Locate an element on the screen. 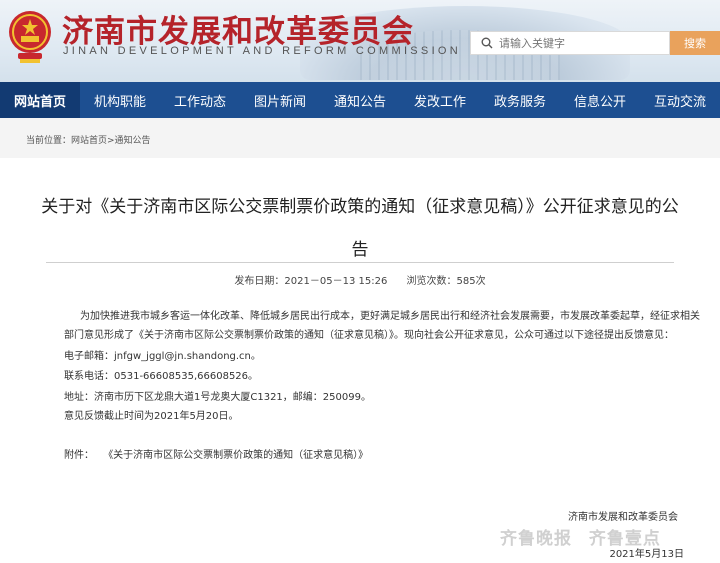 The width and height of the screenshot is (720, 563). article-title-line1: 关于对《关于济南市区际公交票制票价政策的通知（征求意见稿）》公开征求意见的公 is located at coordinates (360, 207).